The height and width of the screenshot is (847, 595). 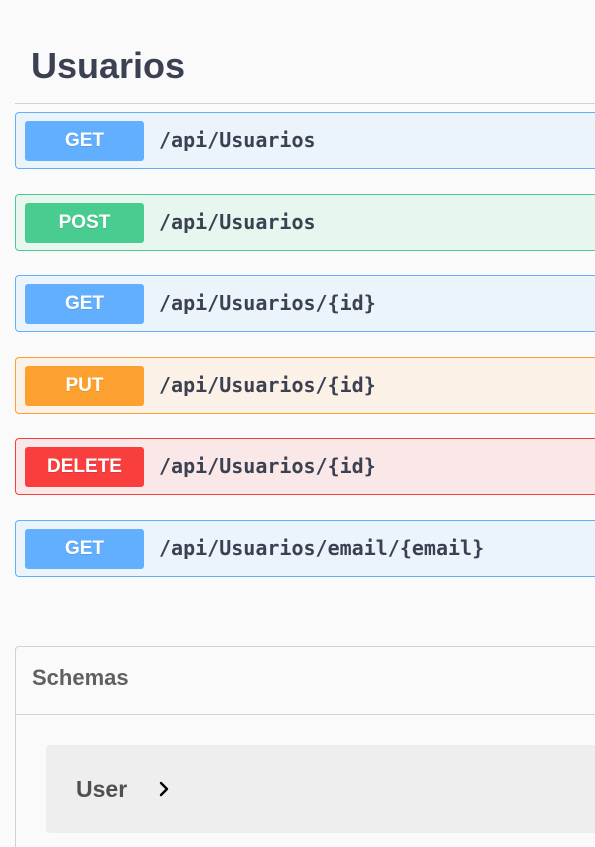 I want to click on chevron-right-icon, so click(x=164, y=789).